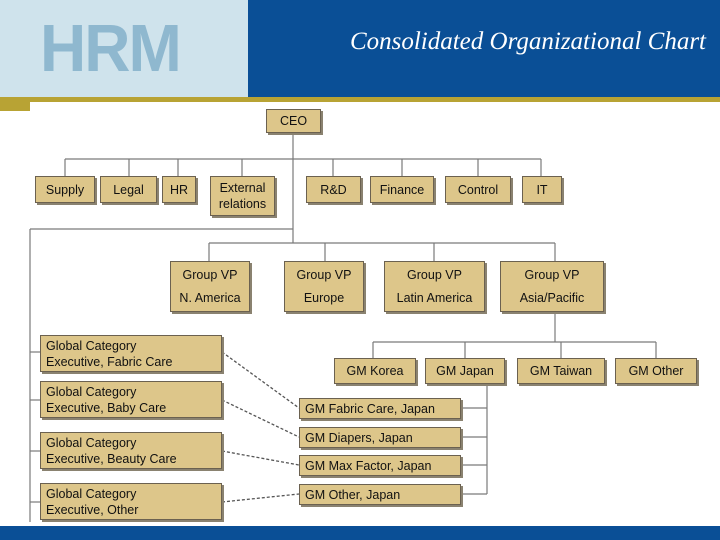 This screenshot has width=720, height=540. I want to click on category-exec-baby-care: Global Category Executive, Baby Care, so click(131, 399).